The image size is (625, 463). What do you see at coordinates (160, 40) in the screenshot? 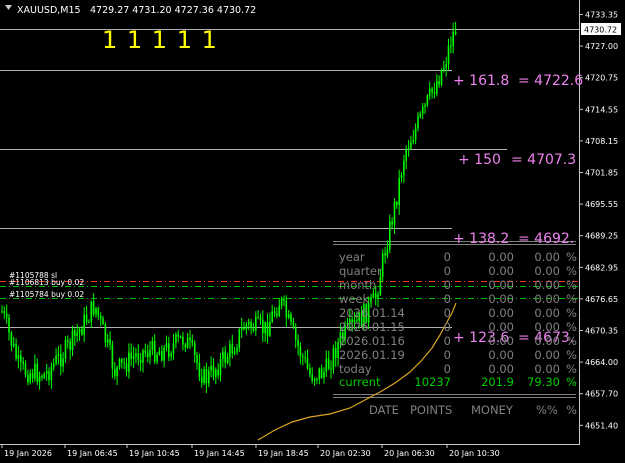
I see `indicator-label: 1 1 1 1 1` at bounding box center [160, 40].